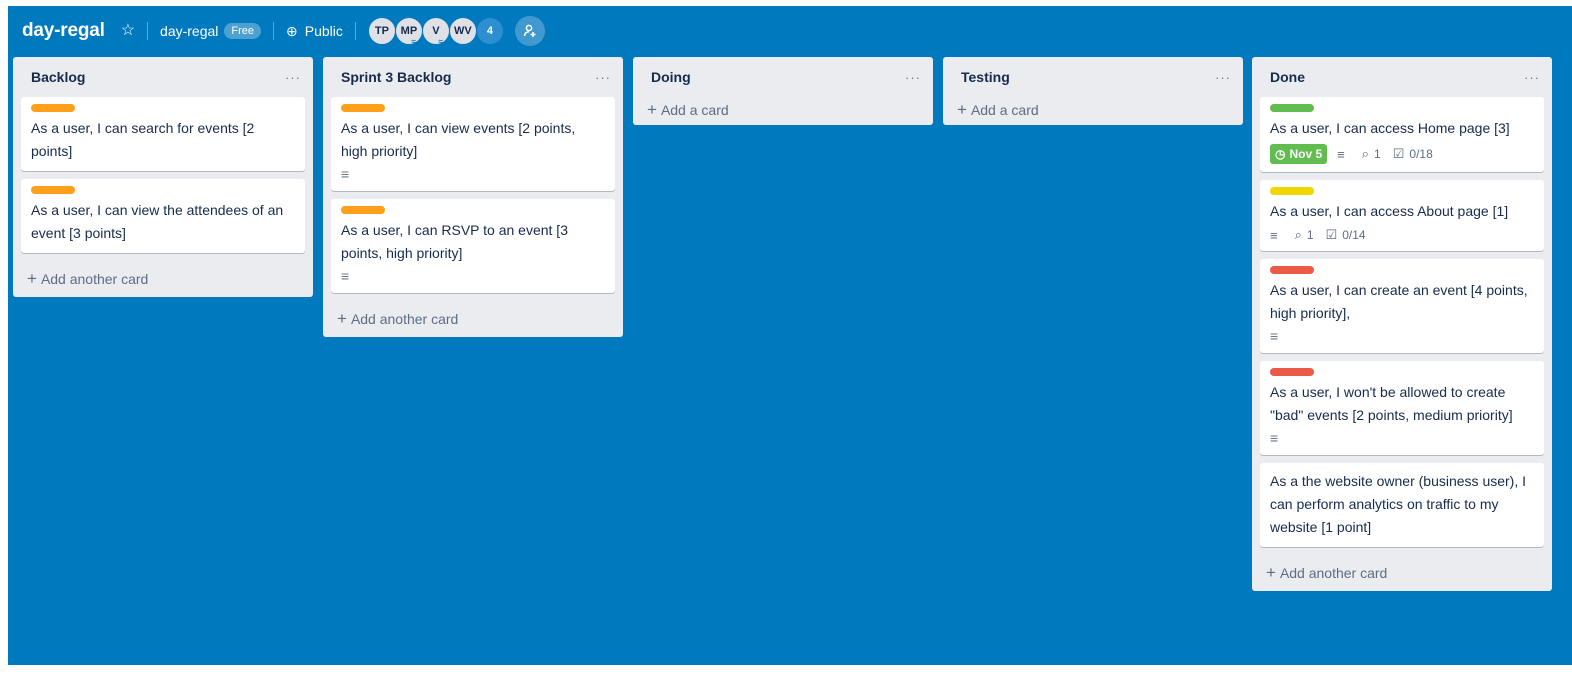 This screenshot has height=674, width=1572. I want to click on plan-badge: Free, so click(243, 31).